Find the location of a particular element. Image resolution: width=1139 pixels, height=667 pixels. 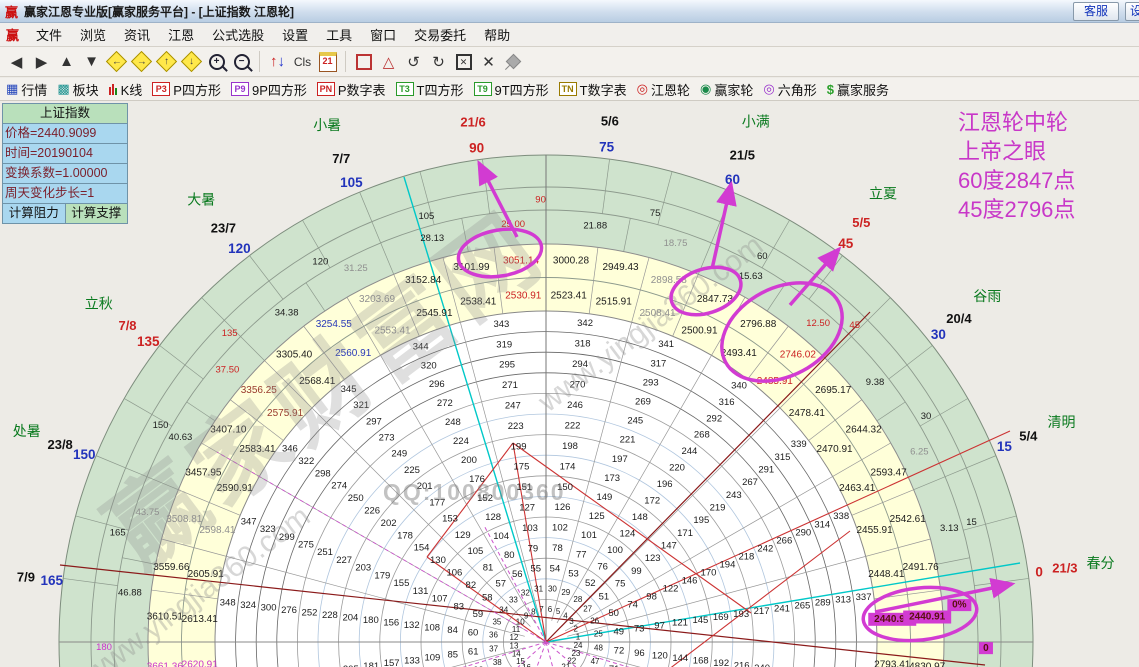

draw-triangle-icon: △ is located at coordinates (388, 62).